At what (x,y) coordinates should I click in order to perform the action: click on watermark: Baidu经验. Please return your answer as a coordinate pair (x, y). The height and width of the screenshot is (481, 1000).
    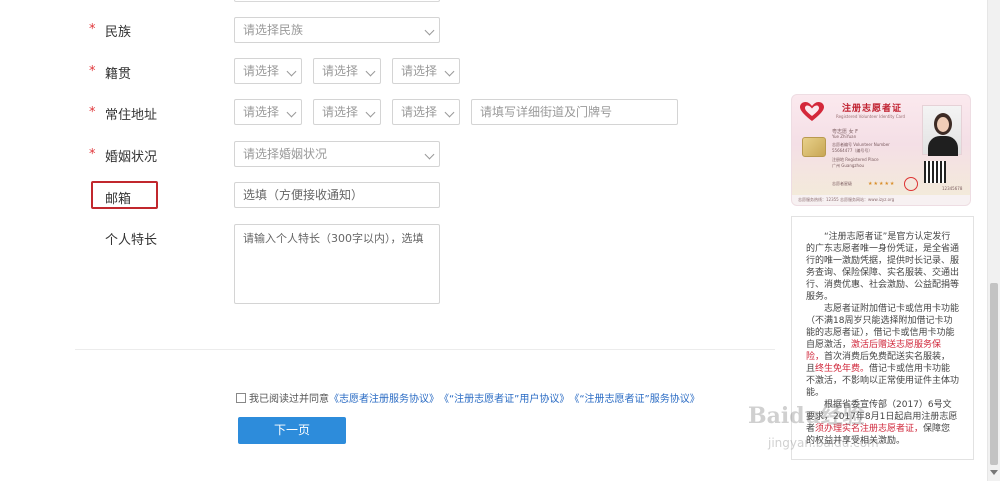
    Looking at the image, I should click on (806, 416).